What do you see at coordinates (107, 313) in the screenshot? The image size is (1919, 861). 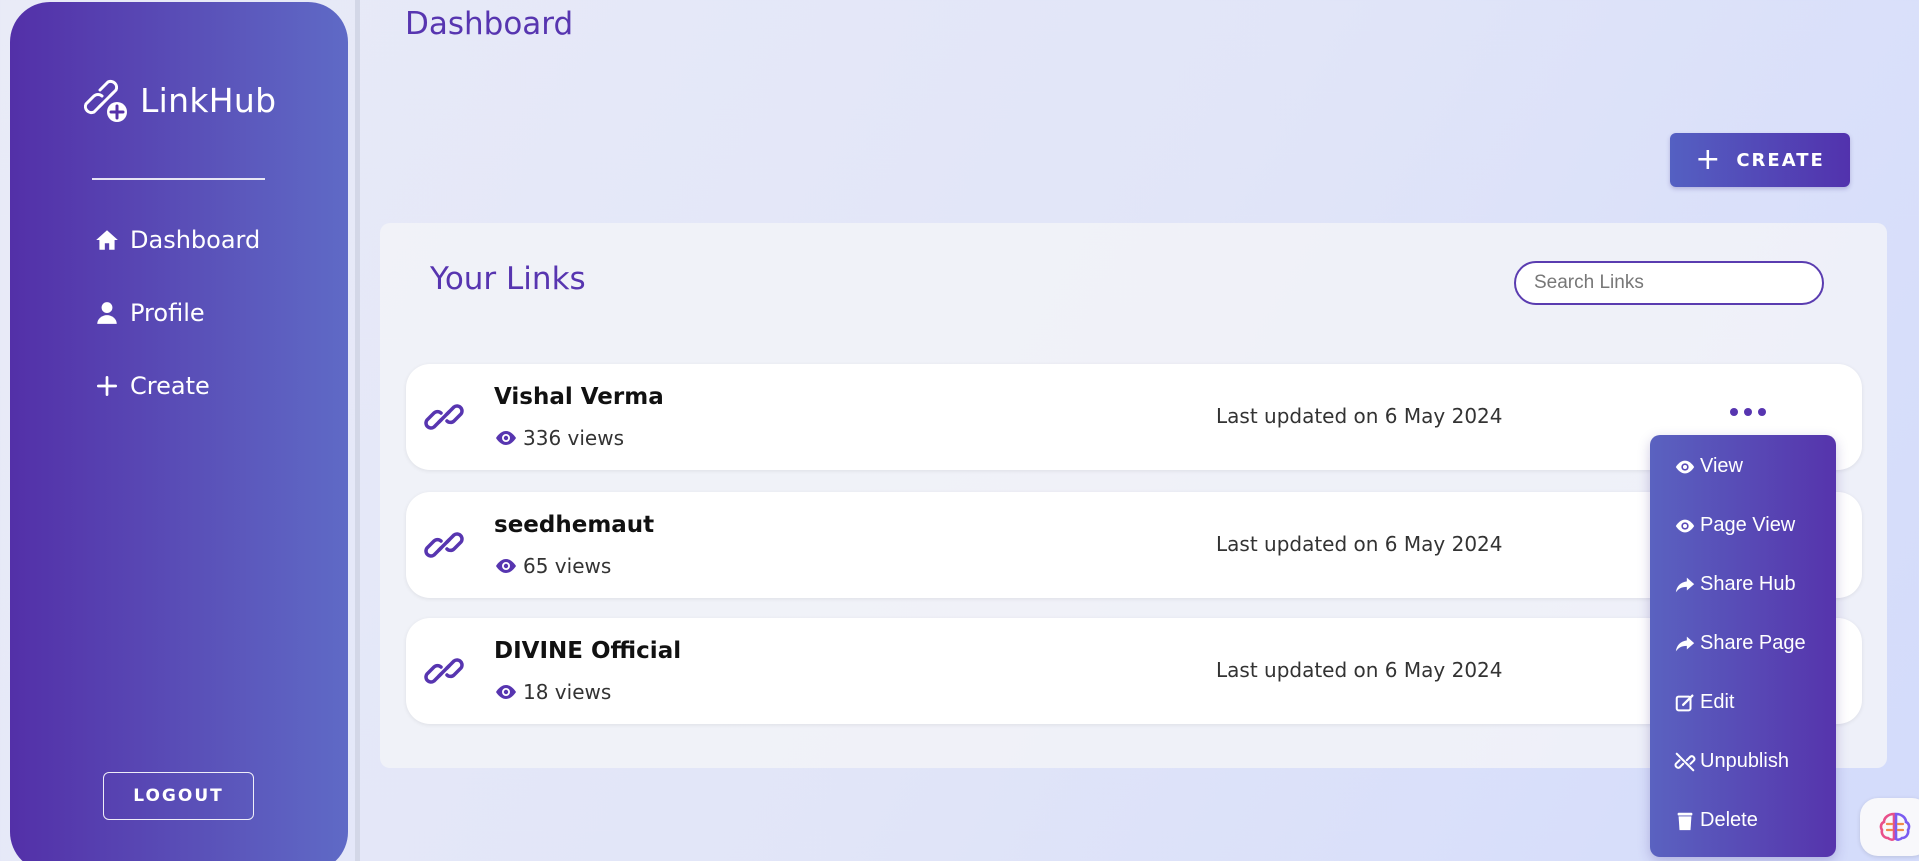 I see `user-icon` at bounding box center [107, 313].